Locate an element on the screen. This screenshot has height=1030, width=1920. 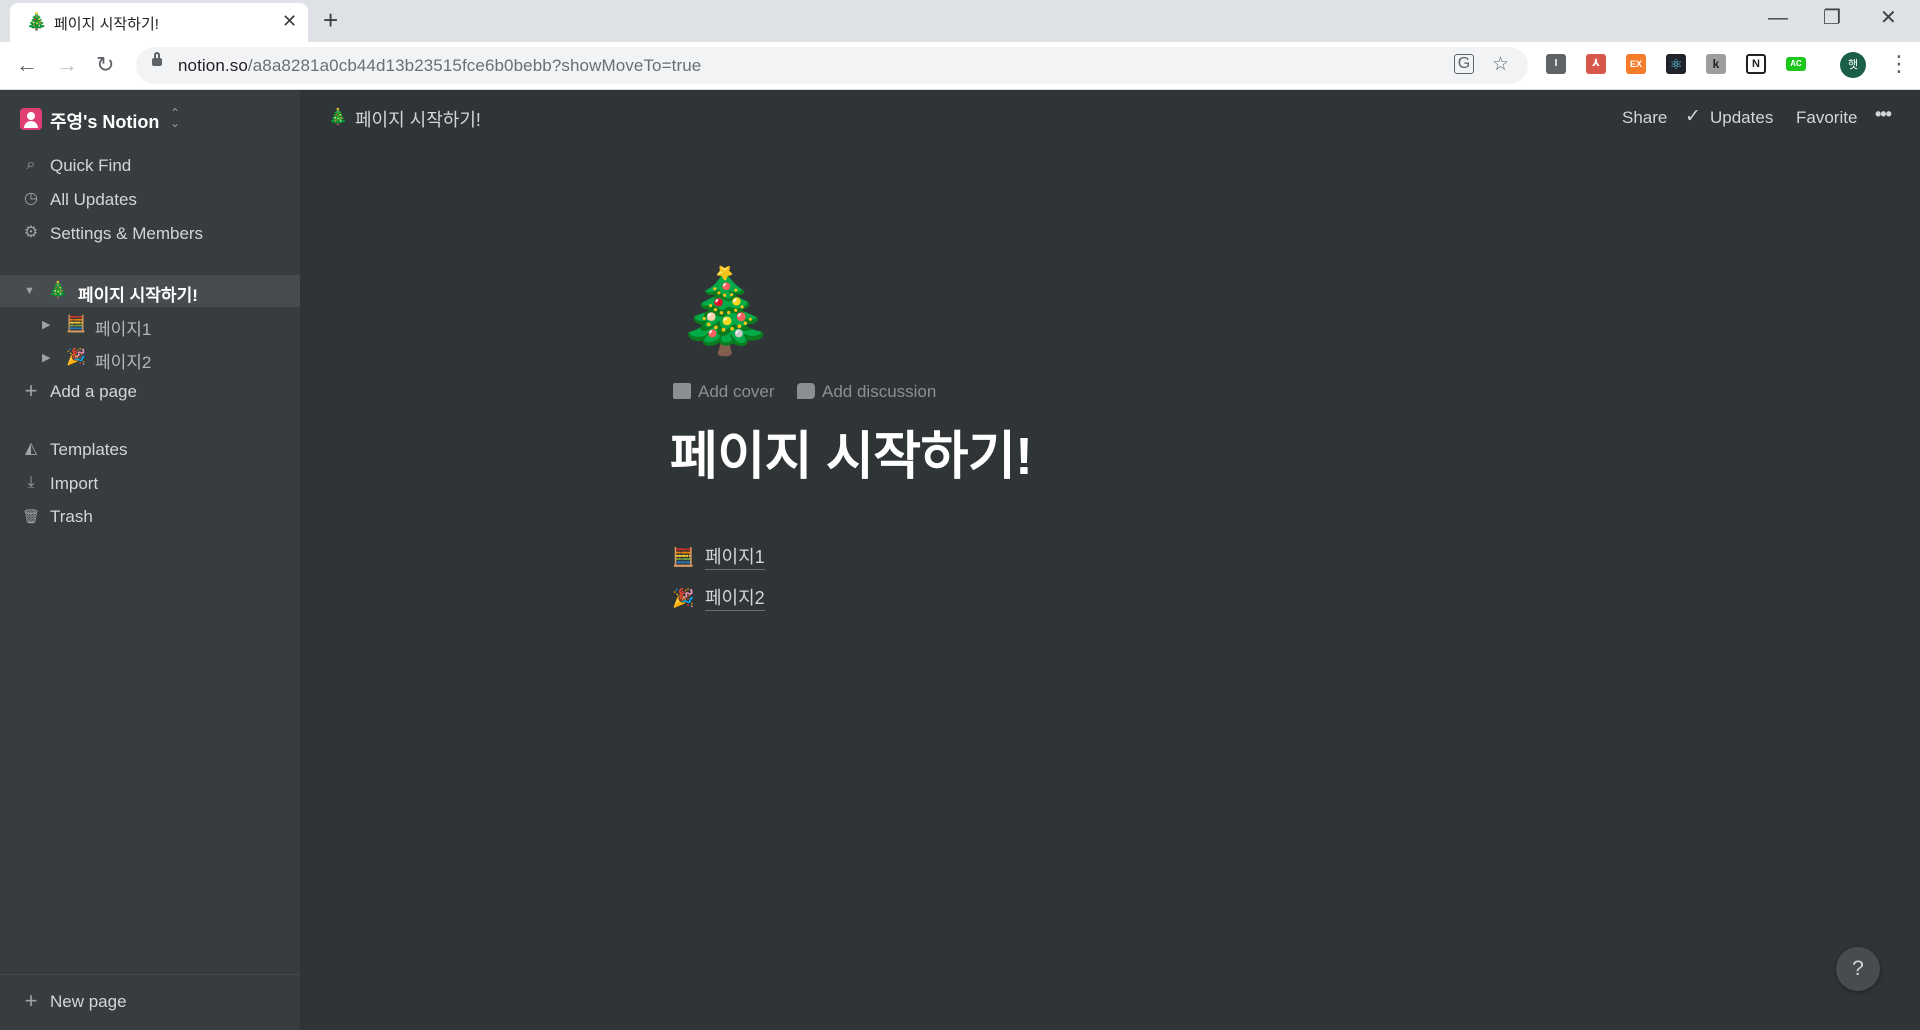
add-page-label: Add a page is located at coordinates (93, 391).